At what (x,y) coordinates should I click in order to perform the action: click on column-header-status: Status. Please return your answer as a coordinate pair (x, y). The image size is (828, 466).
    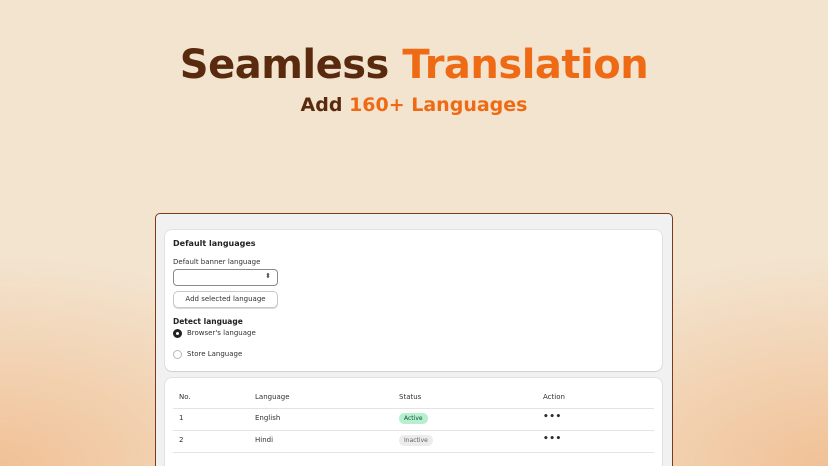
    Looking at the image, I should click on (410, 397).